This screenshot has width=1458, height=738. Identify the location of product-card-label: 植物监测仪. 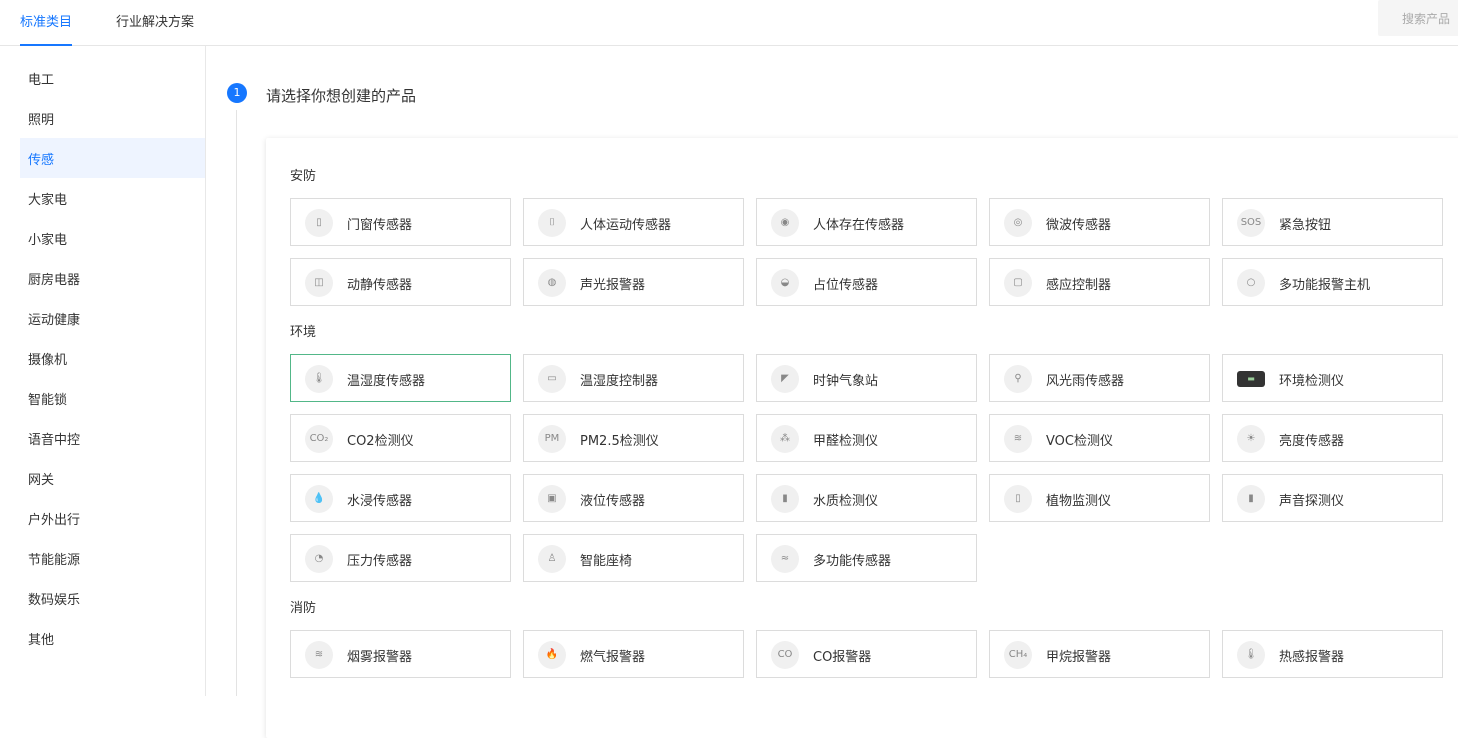
(1079, 501).